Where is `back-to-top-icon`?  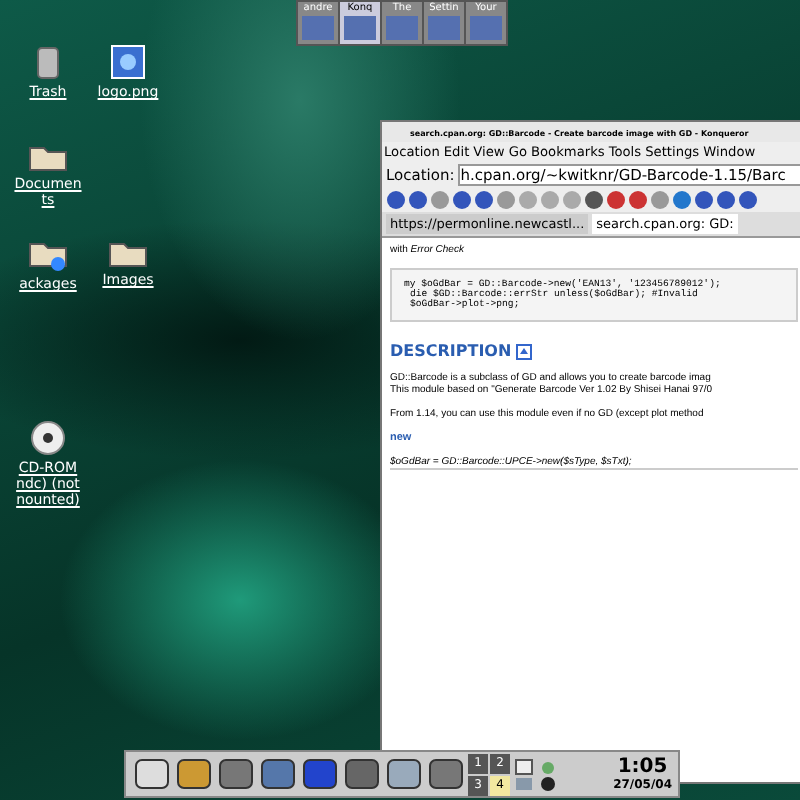 back-to-top-icon is located at coordinates (523, 351).